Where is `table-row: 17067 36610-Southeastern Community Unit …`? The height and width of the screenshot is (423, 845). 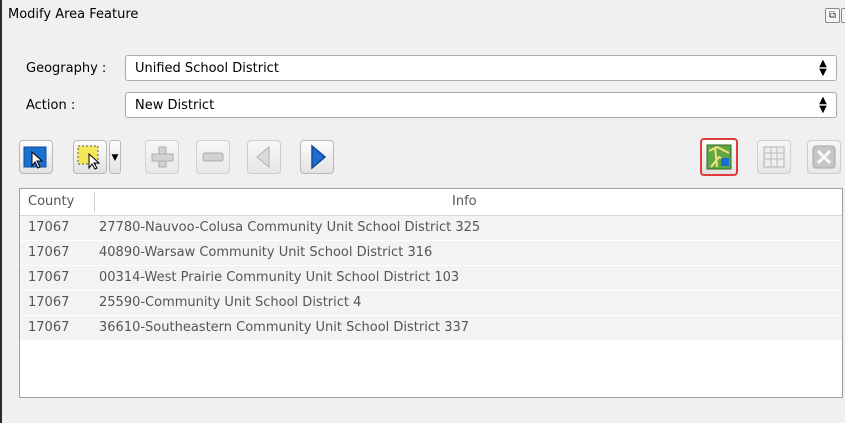
table-row: 17067 36610-Southeastern Community Unit … is located at coordinates (431, 328).